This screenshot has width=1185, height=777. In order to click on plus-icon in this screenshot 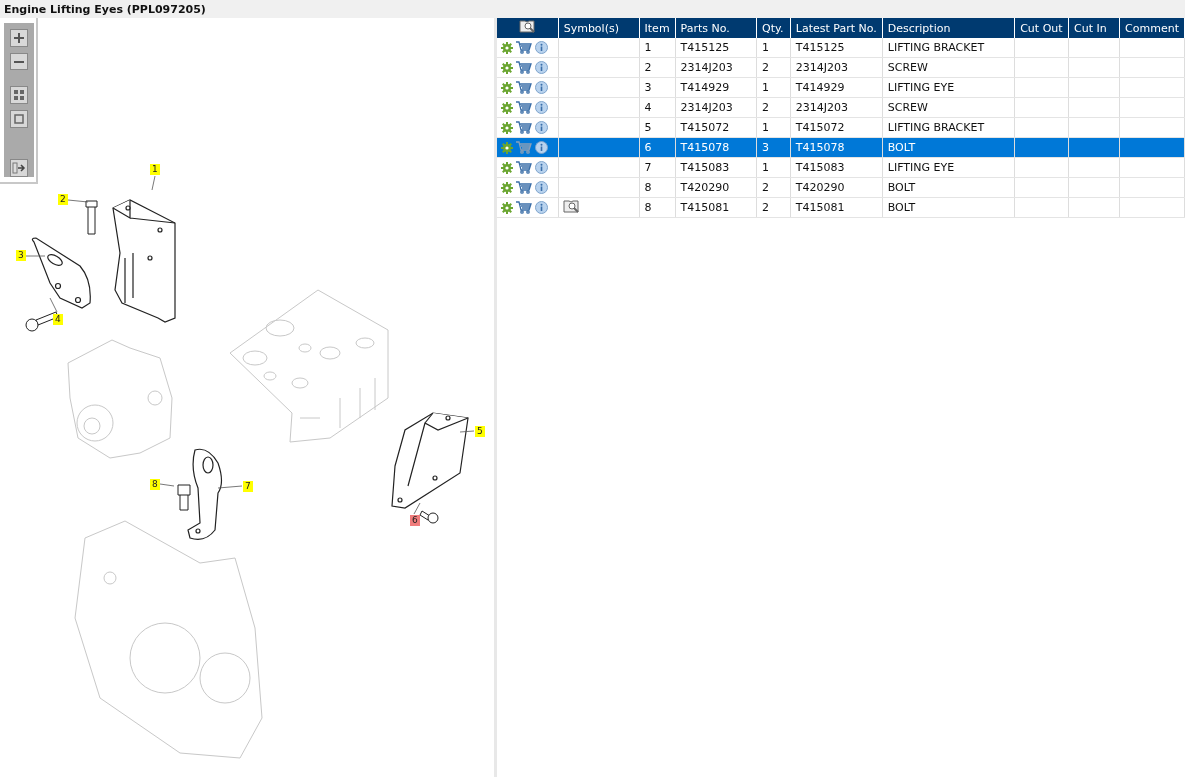, I will do `click(19, 37)`.